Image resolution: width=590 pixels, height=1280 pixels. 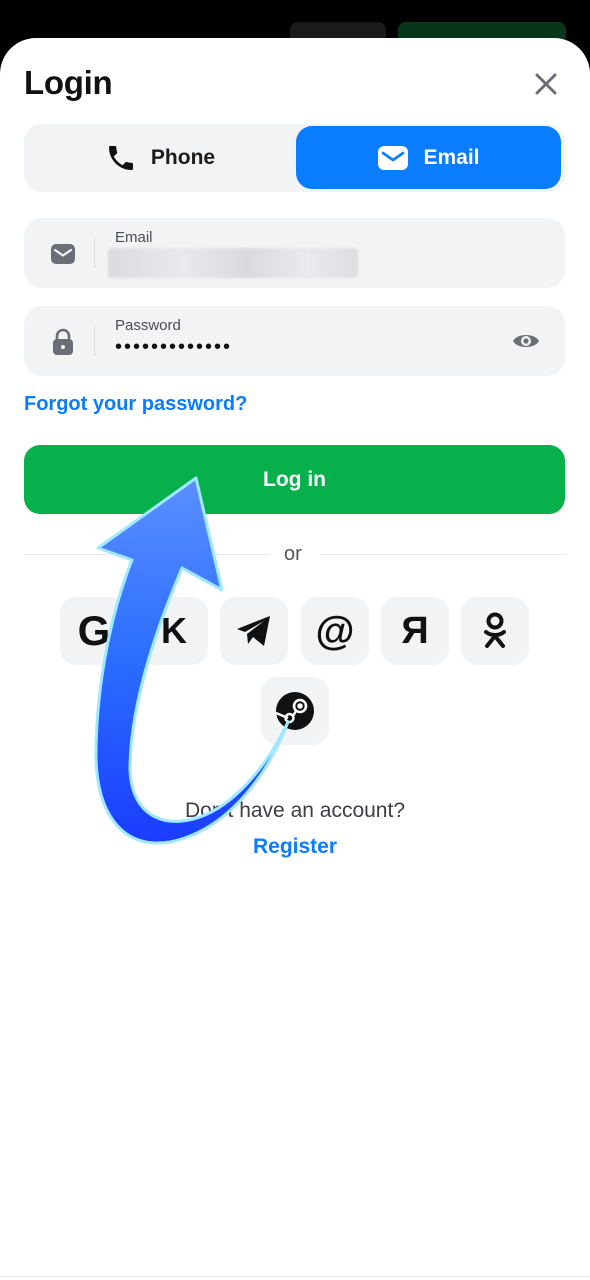 I want to click on close-button, so click(x=546, y=84).